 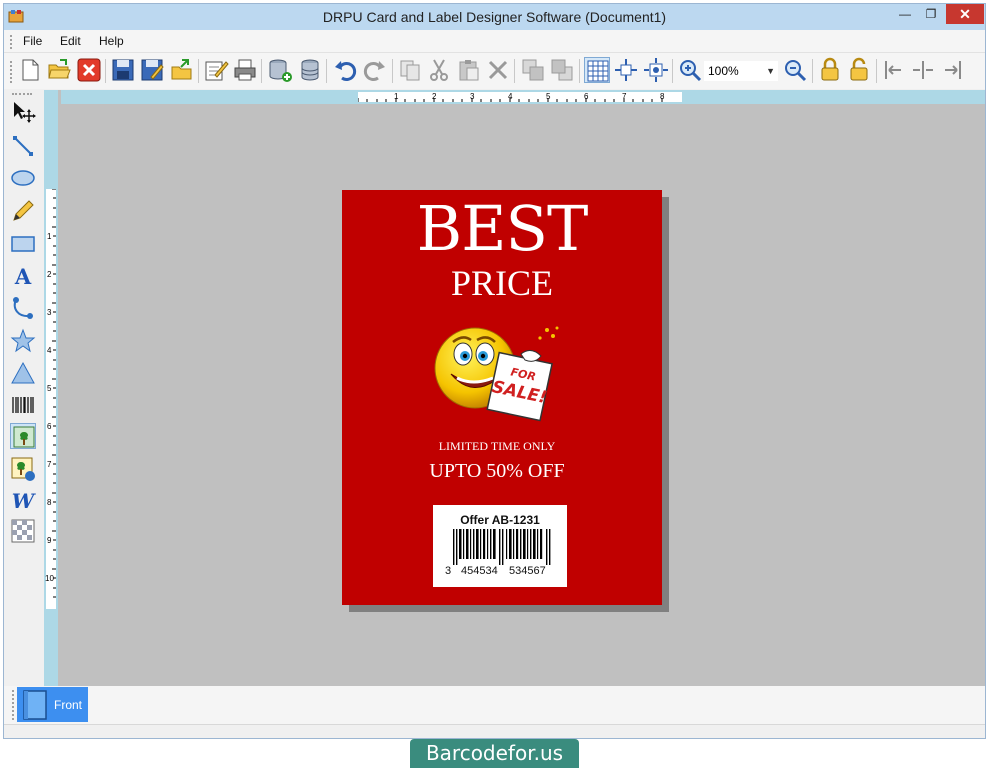 I want to click on delete-icon, so click(x=498, y=70).